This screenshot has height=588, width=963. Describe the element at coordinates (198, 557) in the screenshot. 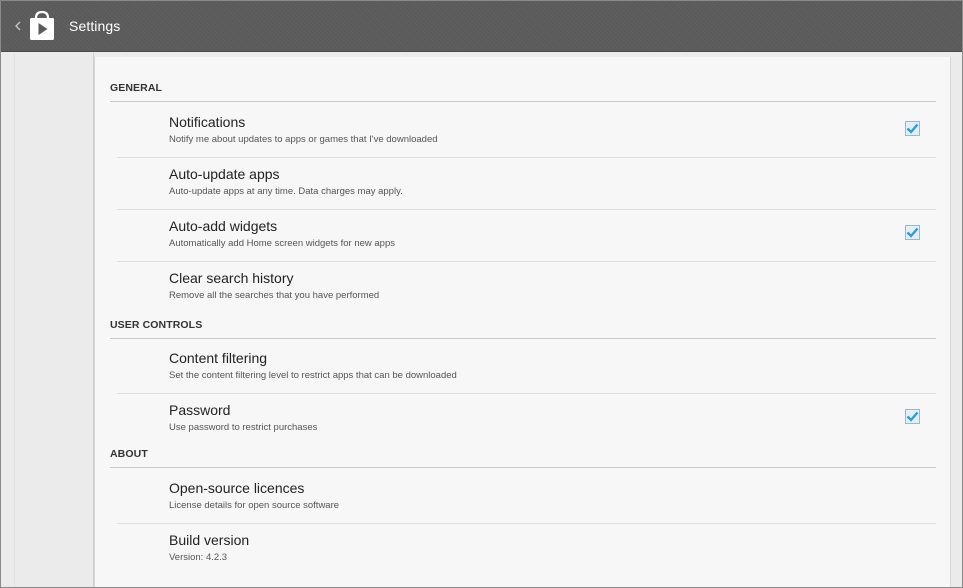

I see `setting-subtitle: Version: 4.2.3` at that location.